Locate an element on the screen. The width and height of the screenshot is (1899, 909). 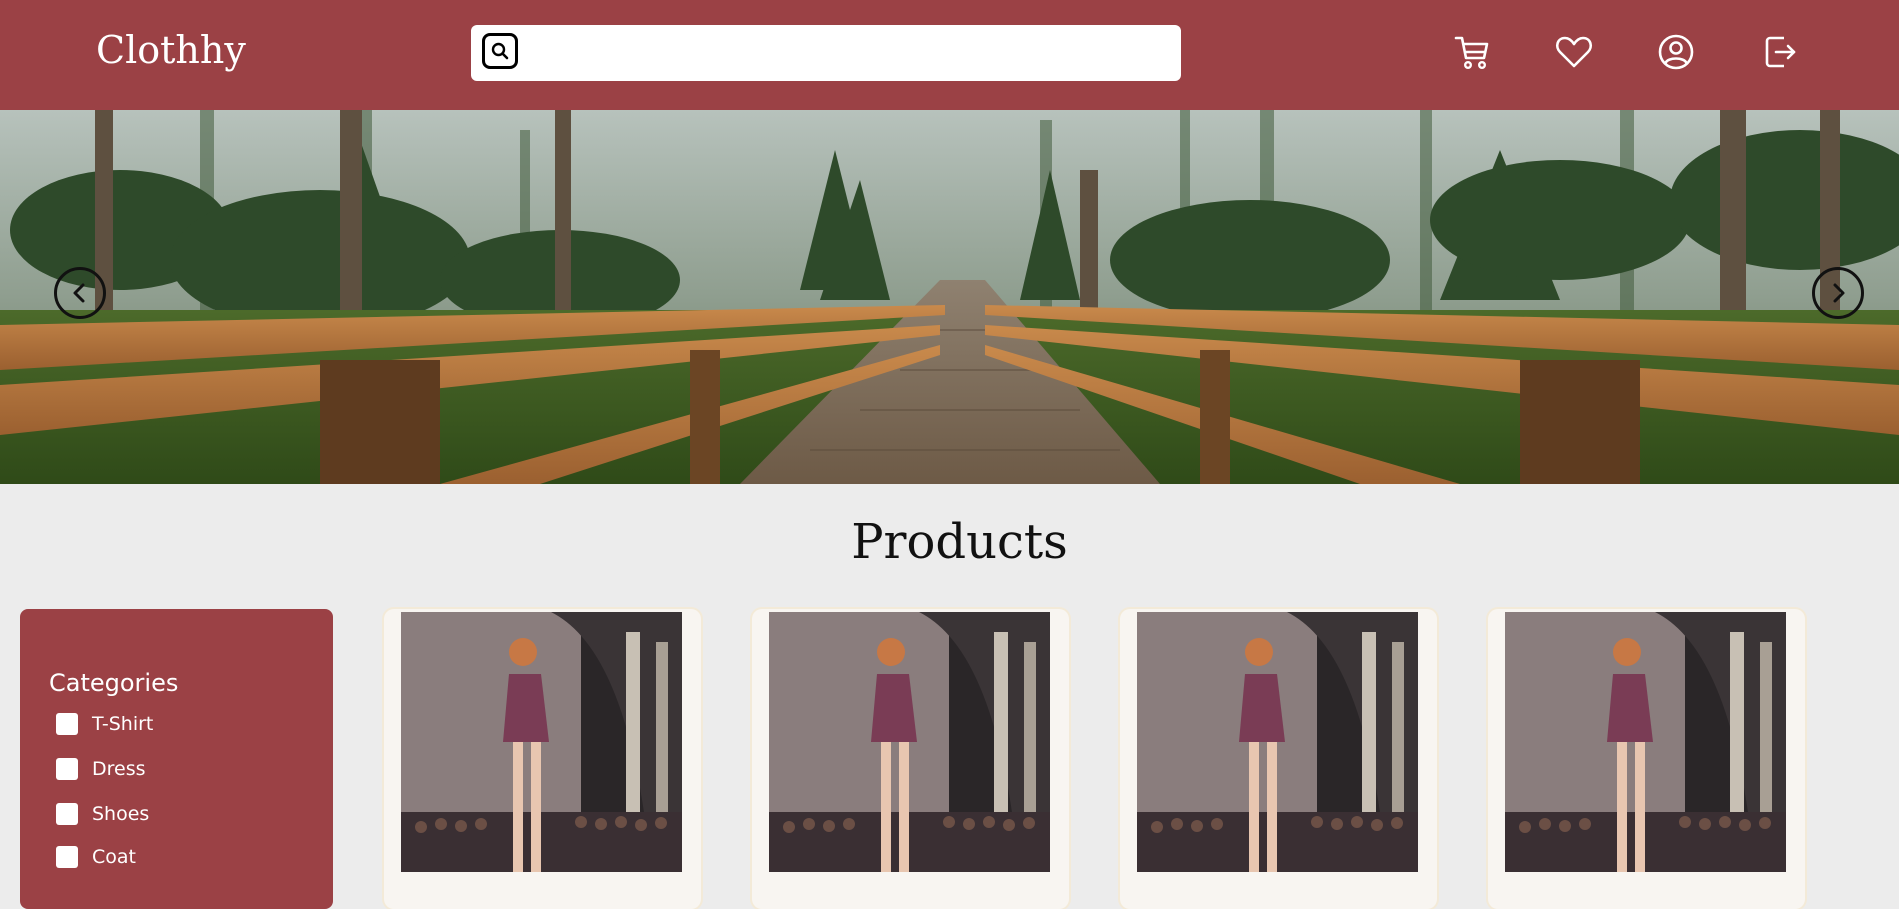
search-bar is located at coordinates (826, 53).